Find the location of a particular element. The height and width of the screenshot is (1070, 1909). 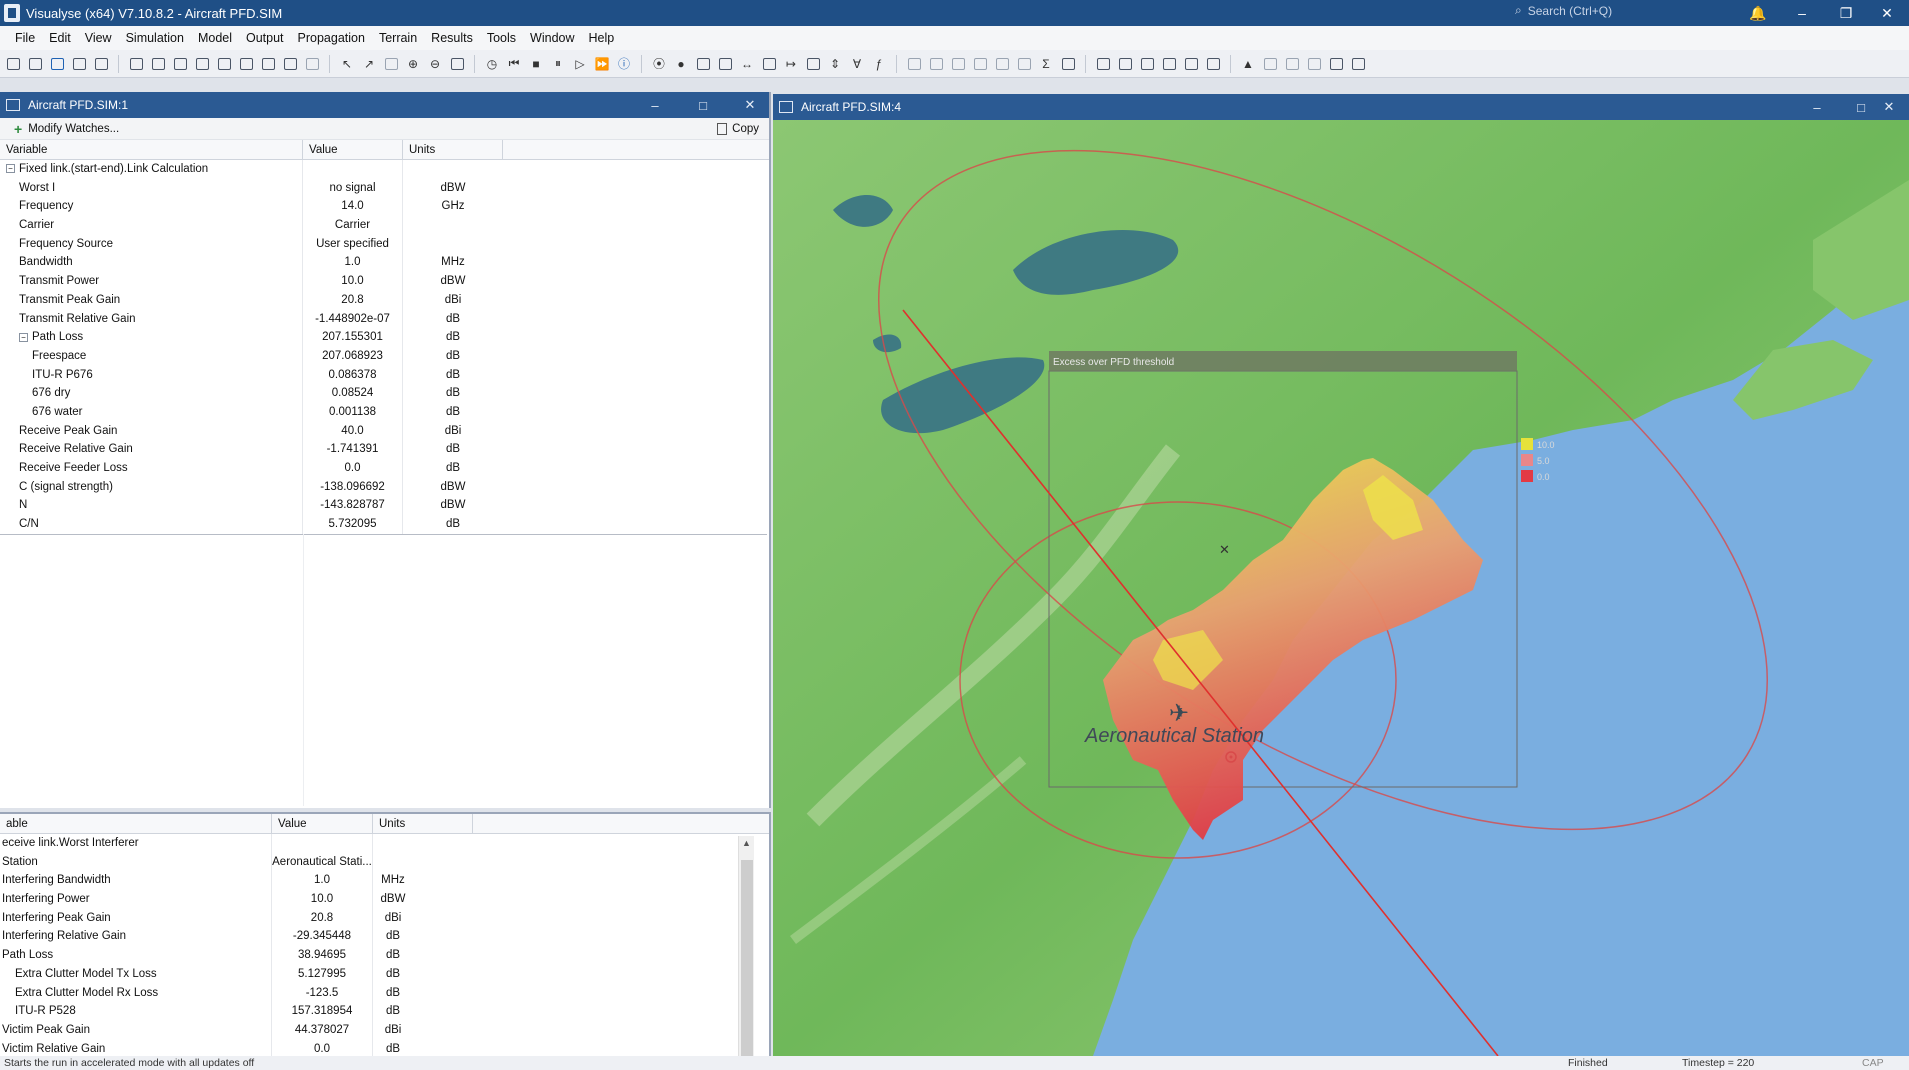

terrain-edit-icon is located at coordinates (1270, 64).